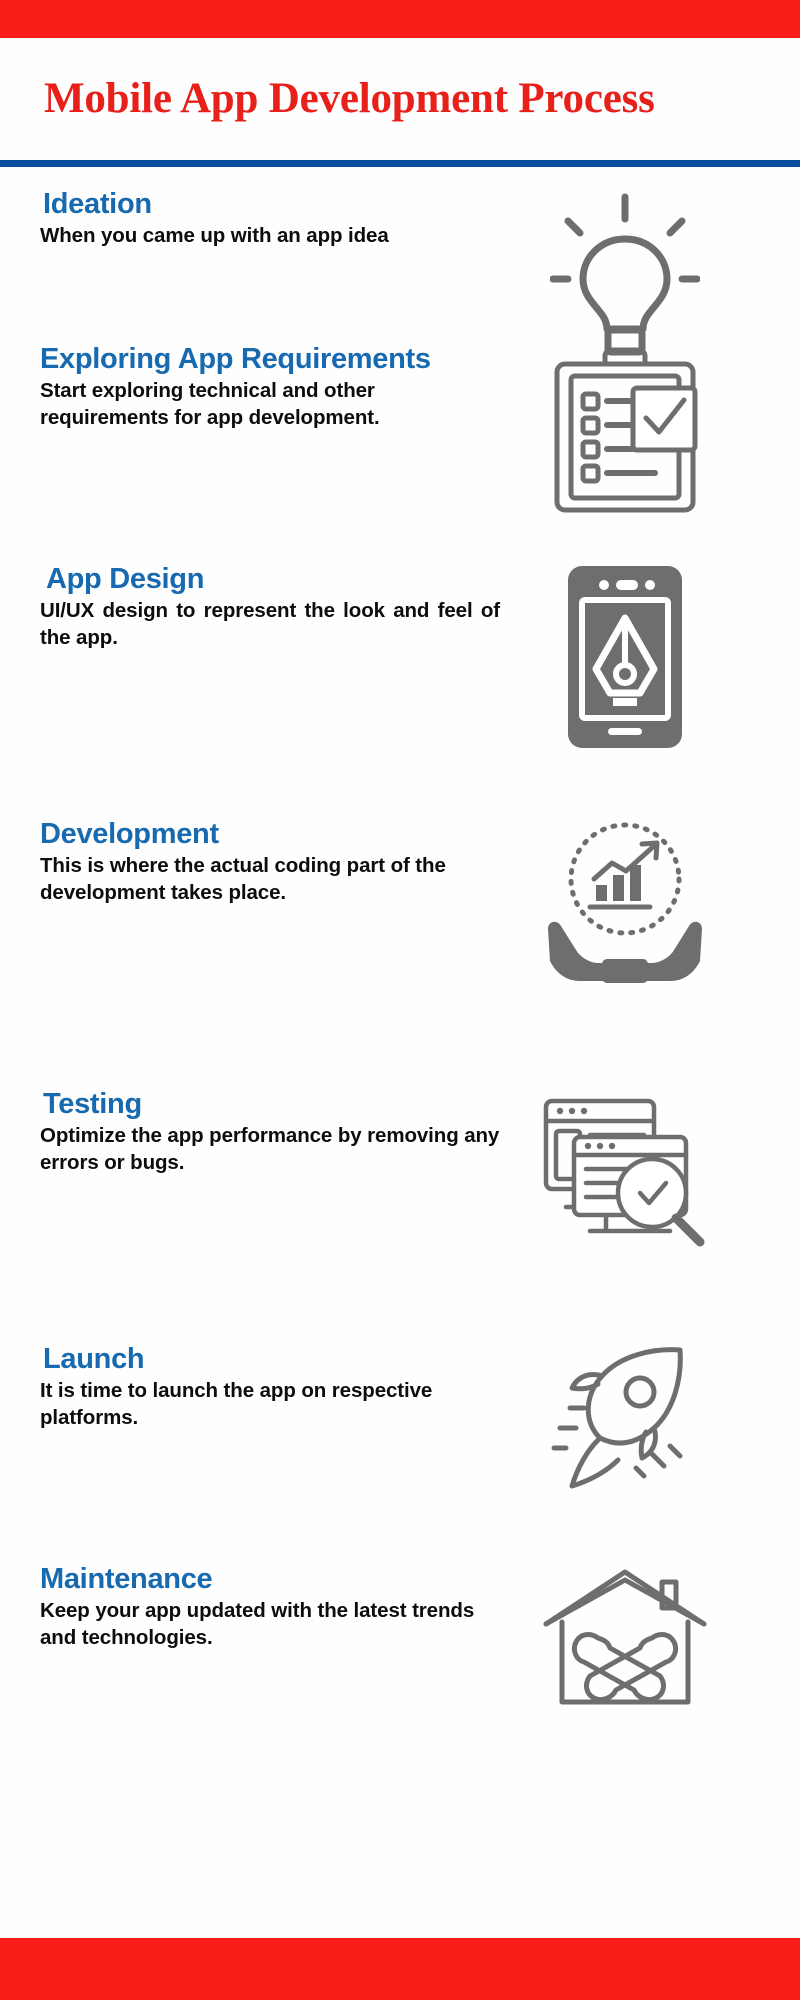 This screenshot has height=2000, width=800. Describe the element at coordinates (625, 1419) in the screenshot. I see `rocket-icon` at that location.